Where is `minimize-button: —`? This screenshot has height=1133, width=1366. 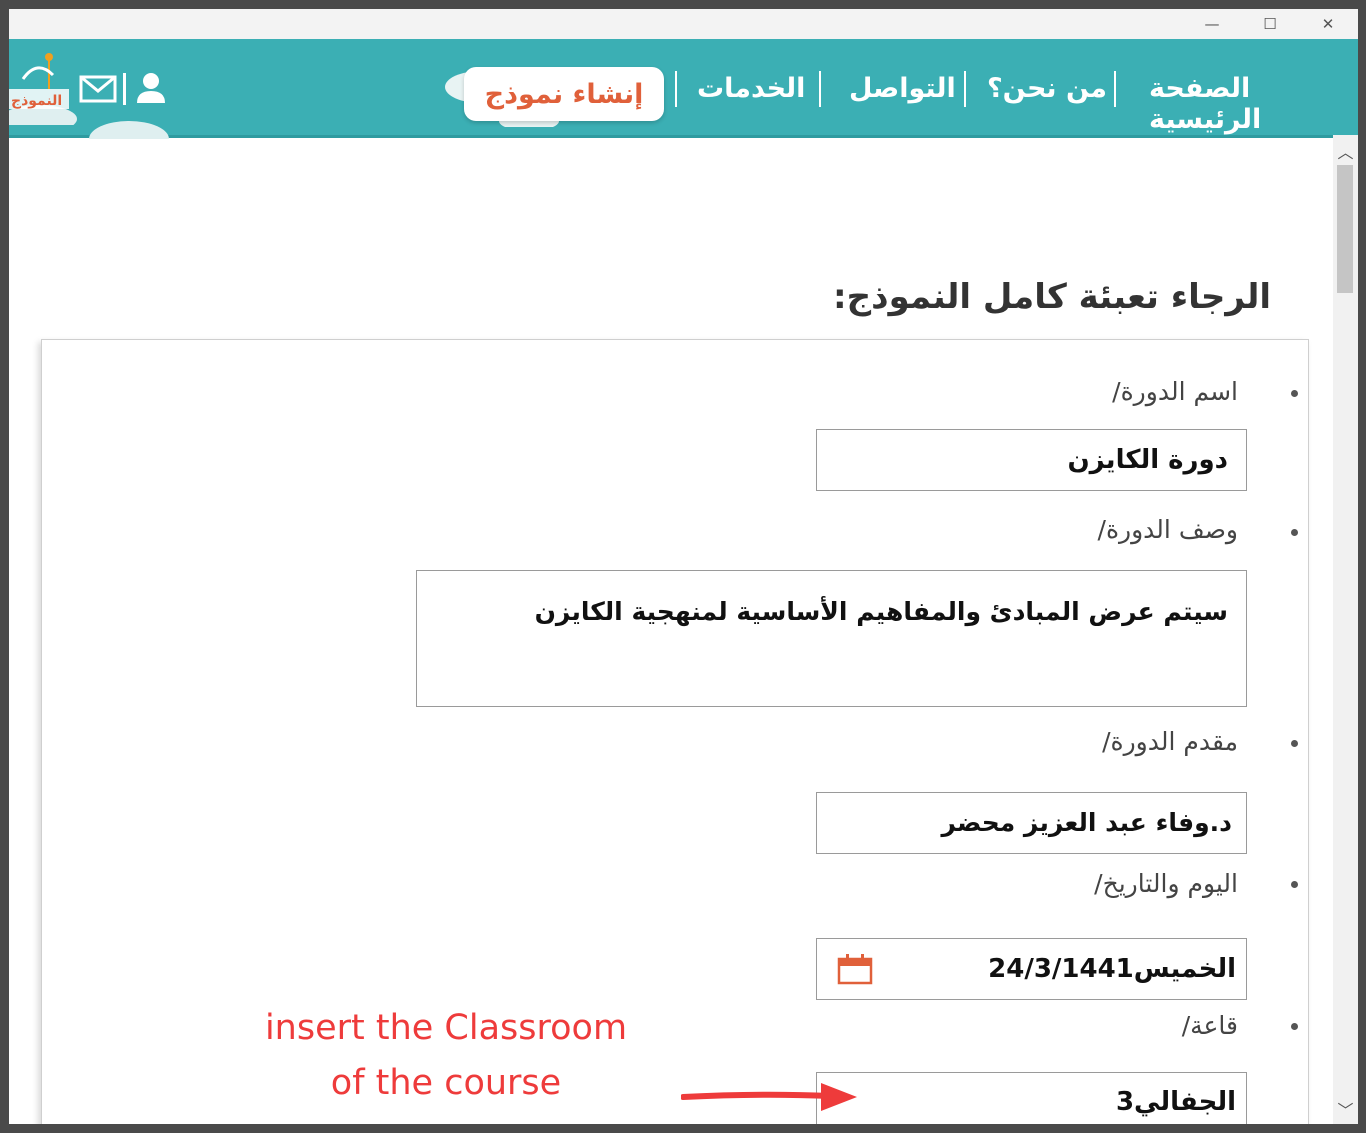 minimize-button: — is located at coordinates (1212, 24).